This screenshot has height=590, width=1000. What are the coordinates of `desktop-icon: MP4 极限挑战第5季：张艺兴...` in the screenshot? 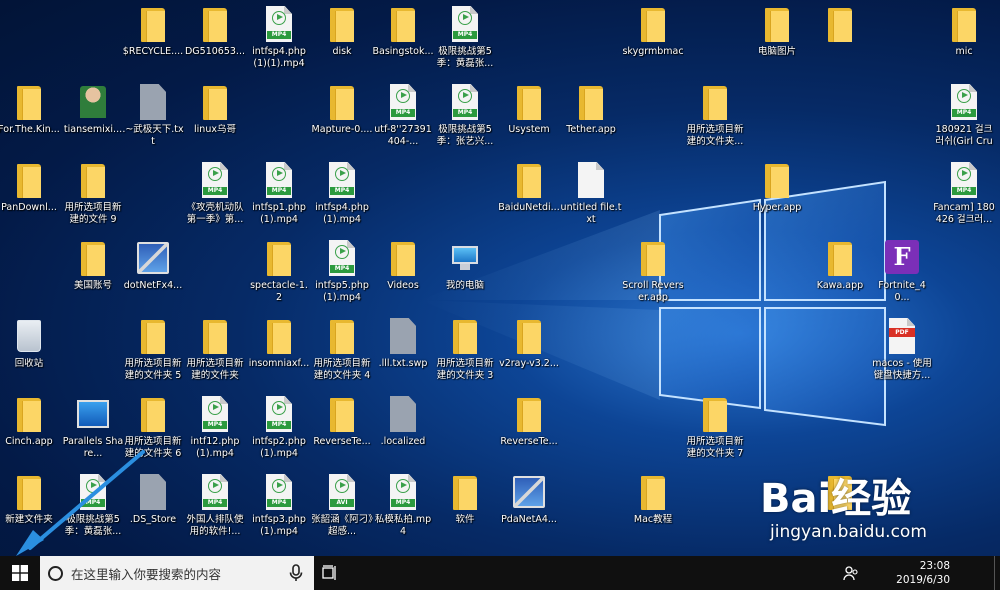 It's located at (465, 120).